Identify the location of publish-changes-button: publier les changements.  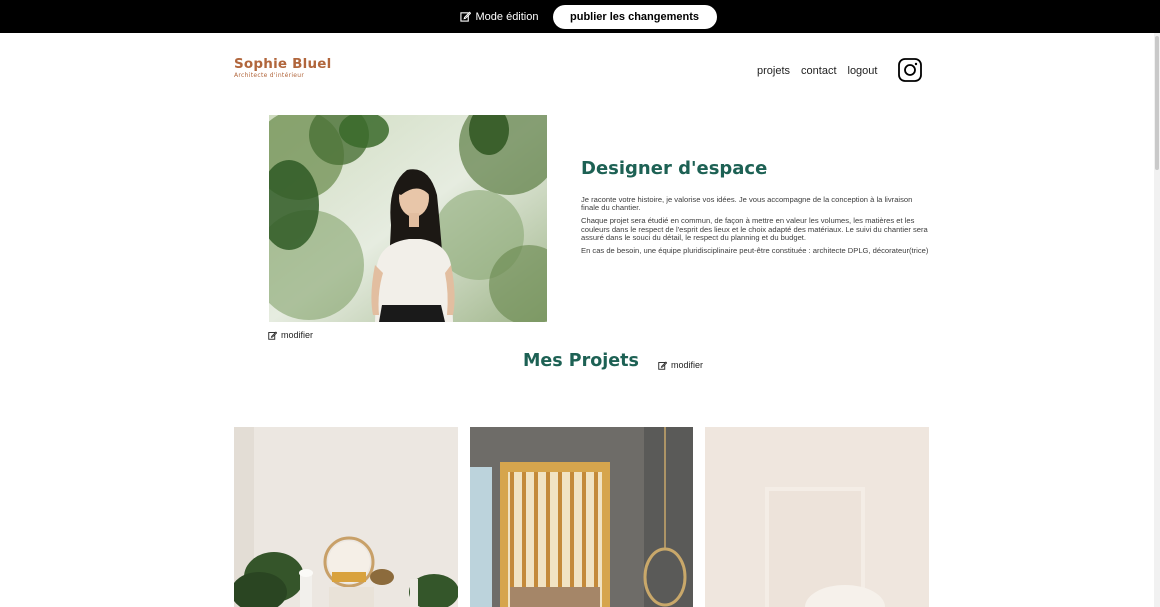
(634, 16).